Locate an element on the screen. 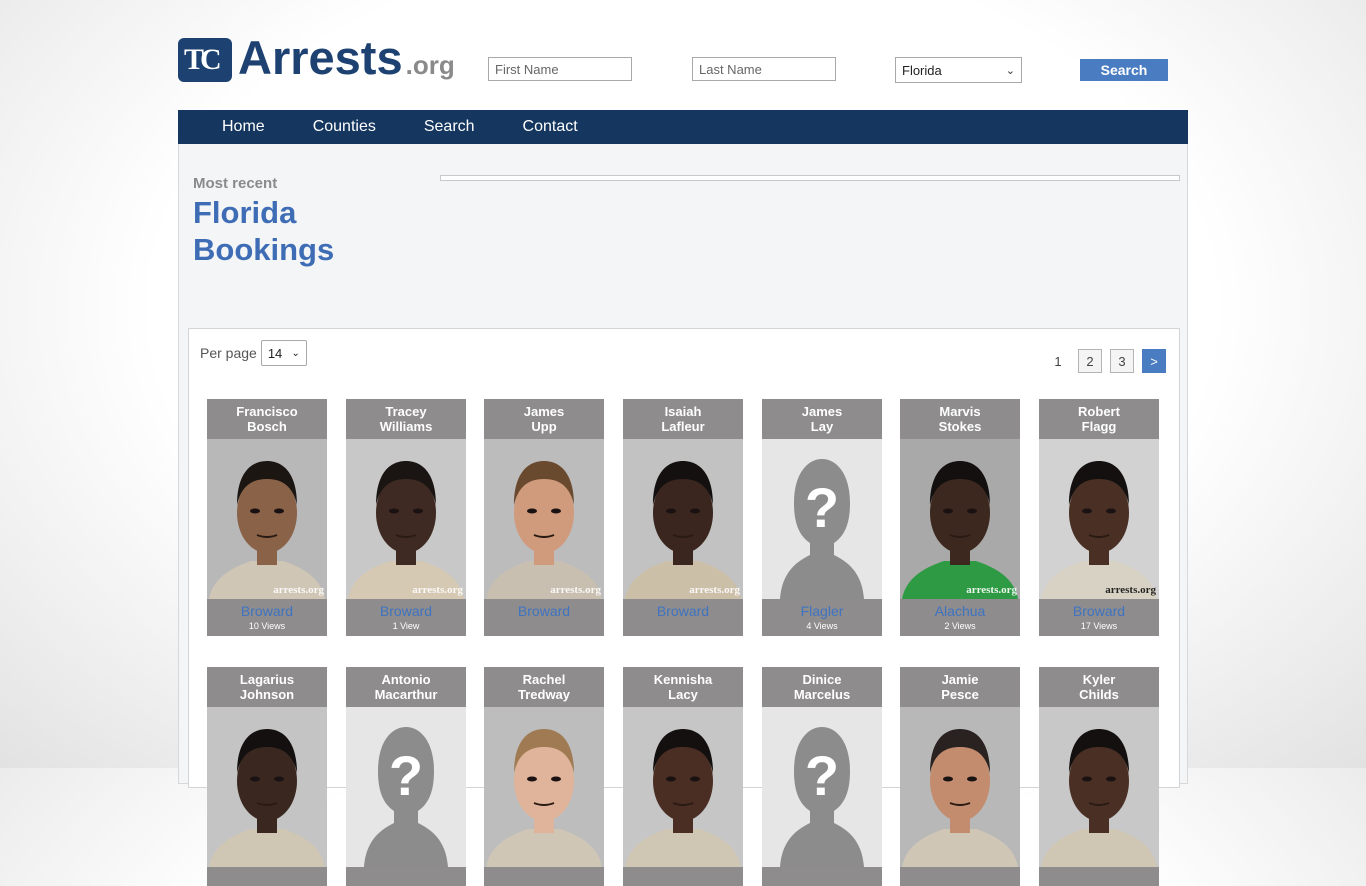 The height and width of the screenshot is (886, 1366). page-current: 1 is located at coordinates (1058, 361).